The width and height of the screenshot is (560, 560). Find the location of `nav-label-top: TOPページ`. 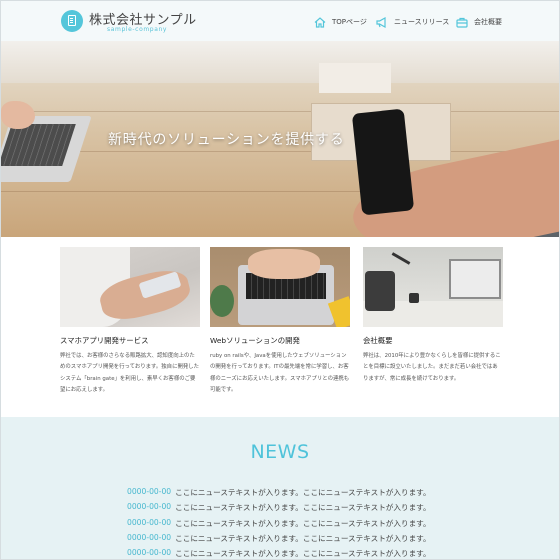

nav-label-top: TOPページ is located at coordinates (349, 22).